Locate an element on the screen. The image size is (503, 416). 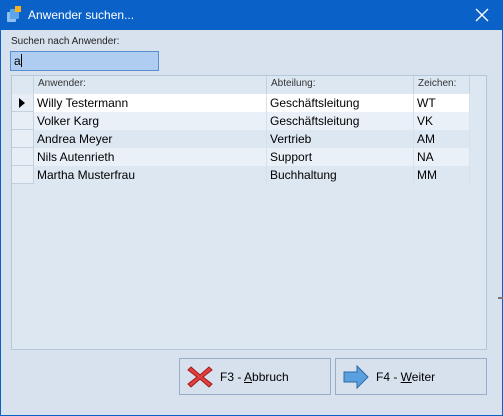
column-header-code: Zeichen: is located at coordinates (442, 84).